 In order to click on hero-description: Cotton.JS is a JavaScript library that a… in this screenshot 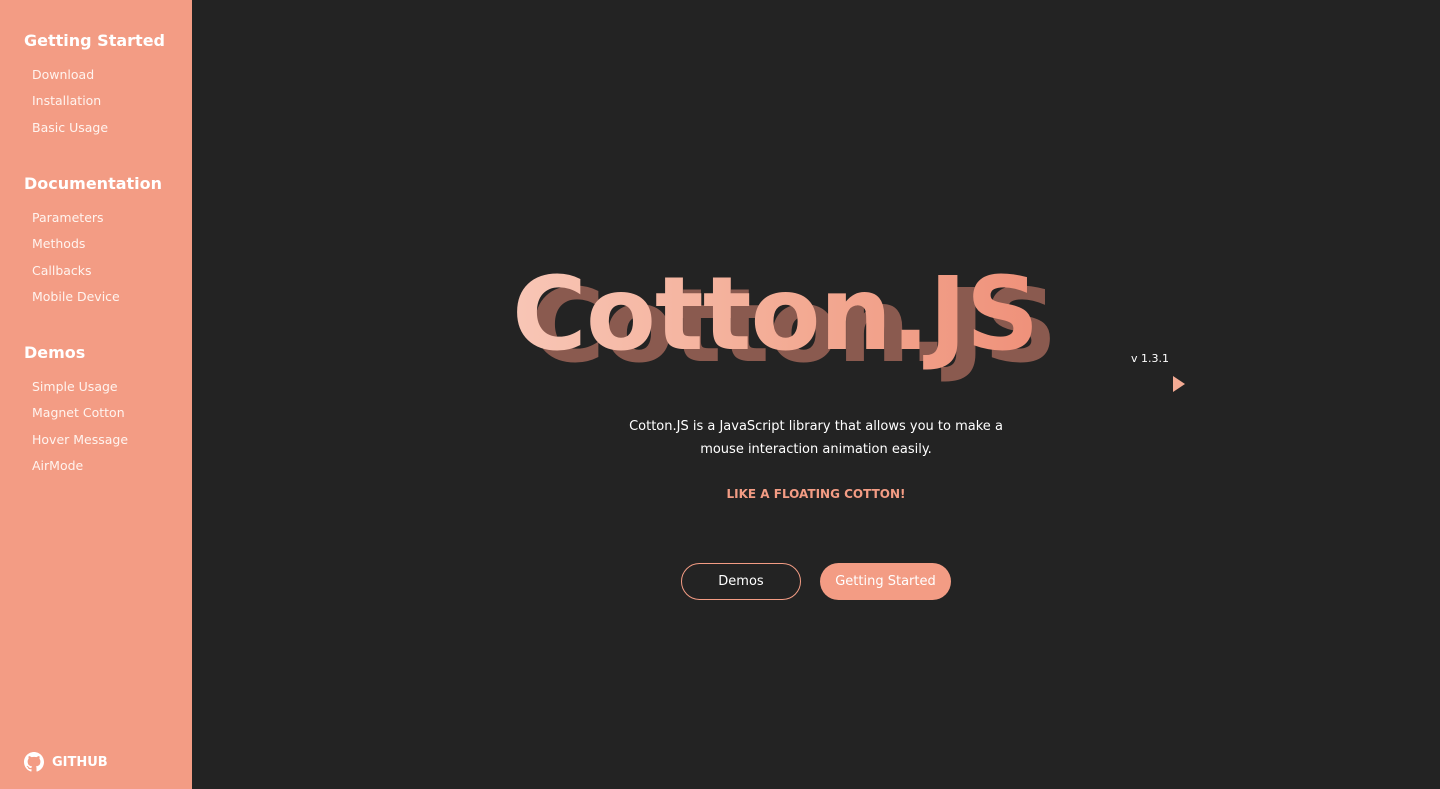, I will do `click(816, 438)`.